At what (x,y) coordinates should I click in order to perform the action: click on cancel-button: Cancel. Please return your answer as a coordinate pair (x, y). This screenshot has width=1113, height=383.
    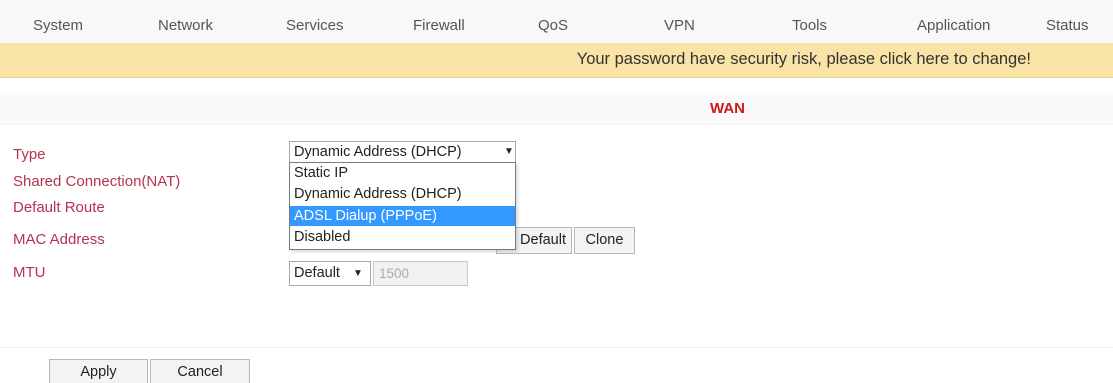
    Looking at the image, I should click on (200, 371).